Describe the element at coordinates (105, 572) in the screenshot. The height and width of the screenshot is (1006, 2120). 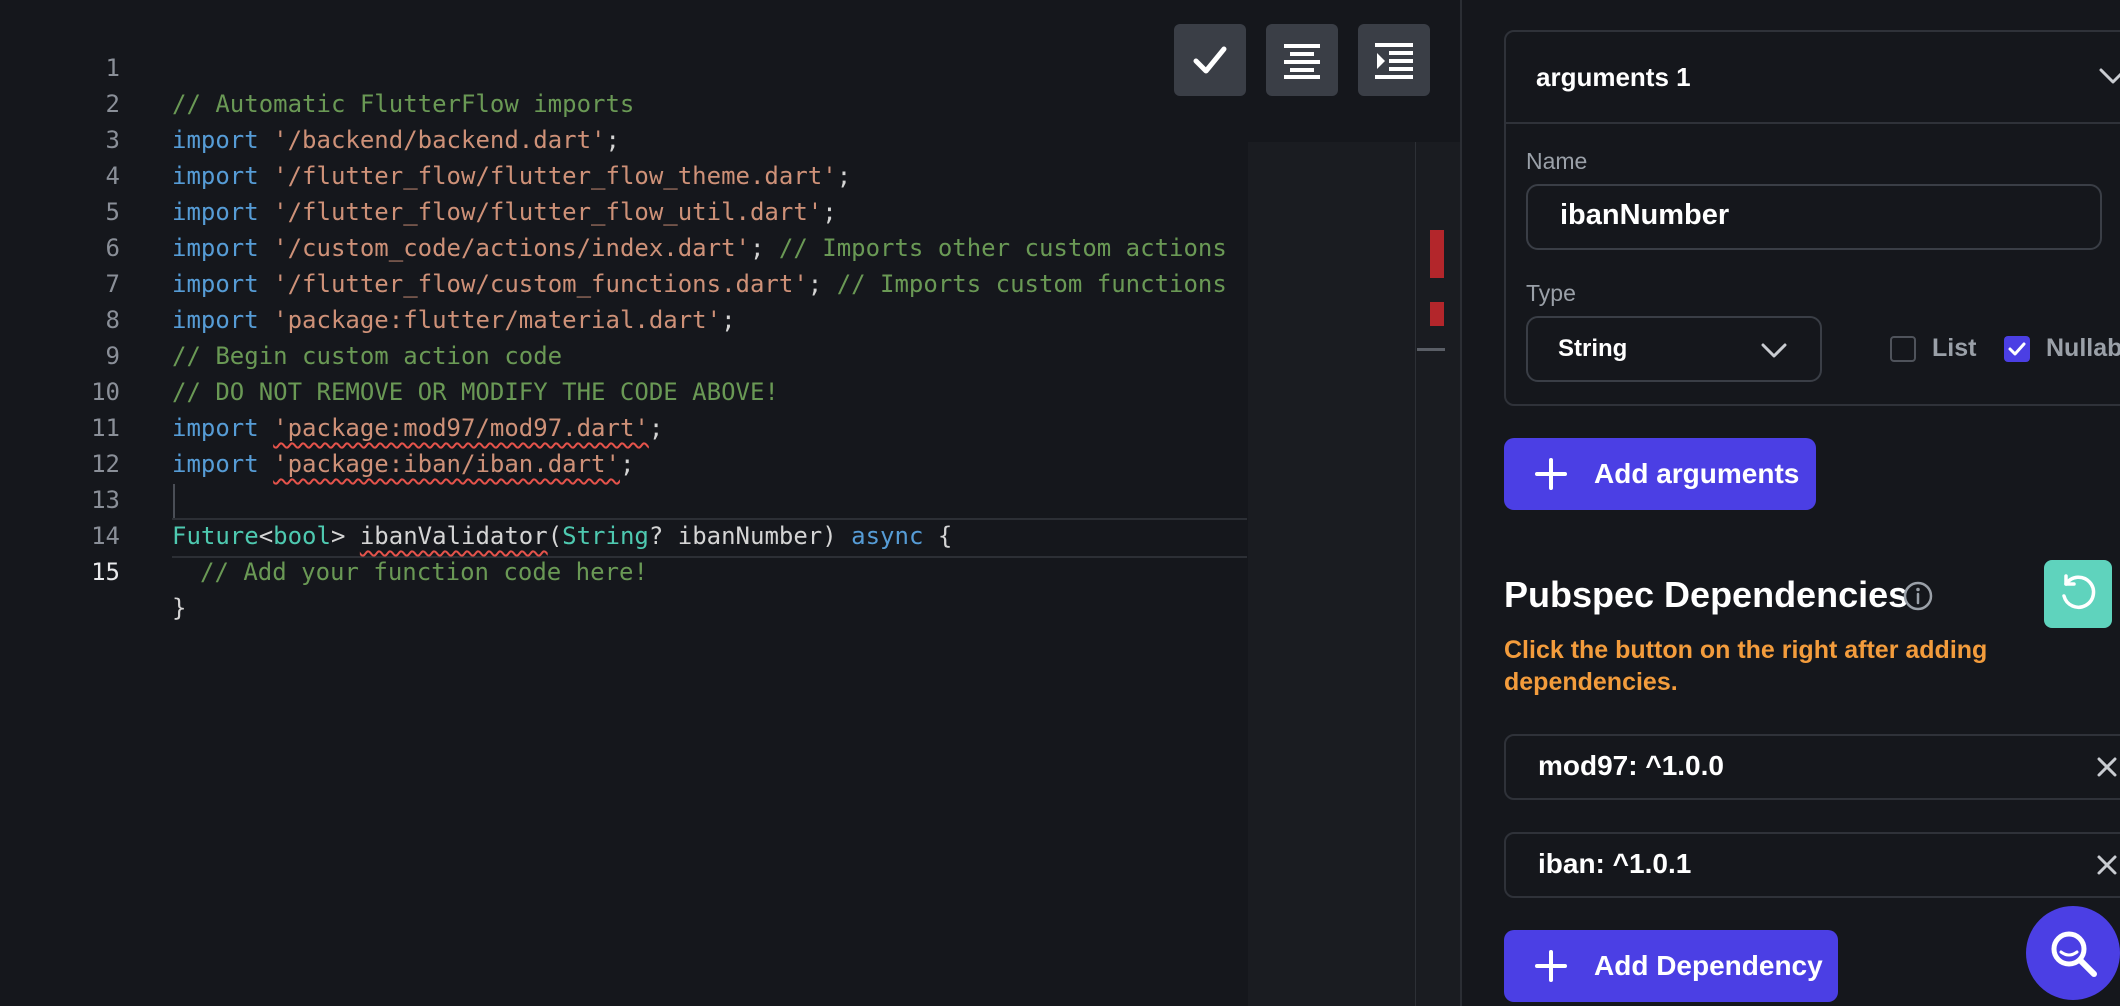
I see `line-number: 15` at that location.